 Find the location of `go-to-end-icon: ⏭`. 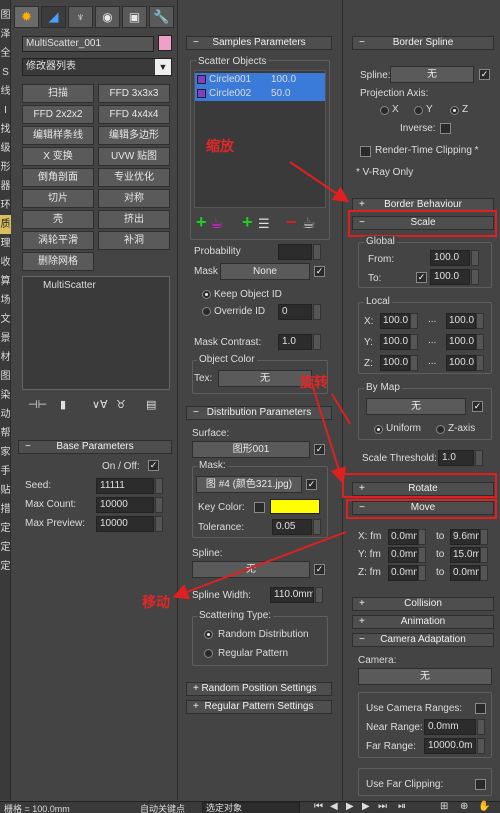

go-to-end-icon: ⏭ is located at coordinates (382, 806).